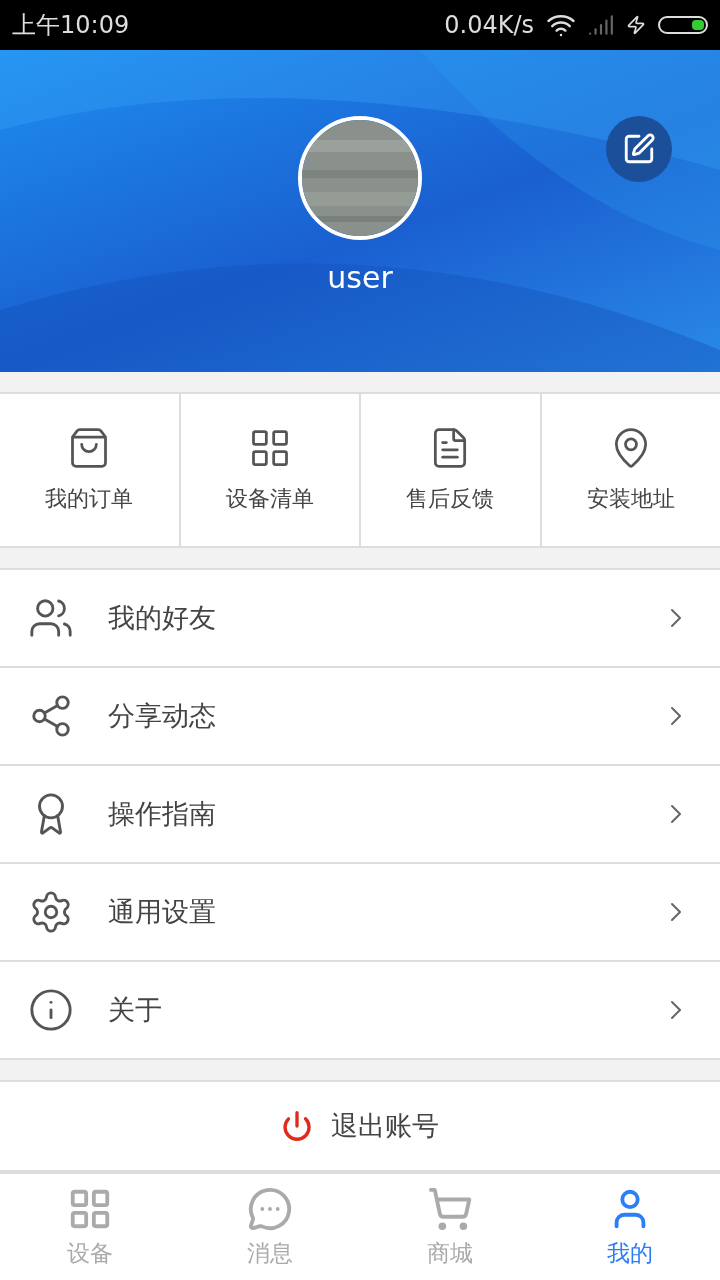  What do you see at coordinates (601, 25) in the screenshot?
I see `signal-icon` at bounding box center [601, 25].